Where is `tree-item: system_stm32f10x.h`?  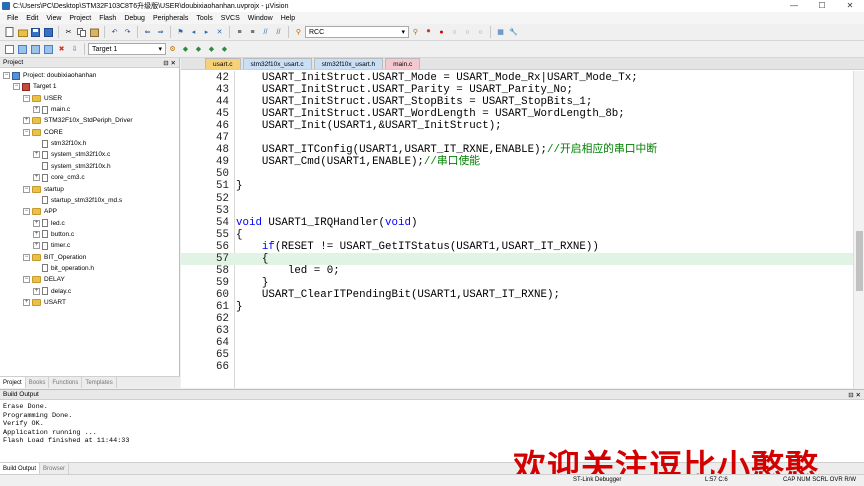 tree-item: system_stm32f10x.h is located at coordinates (72, 166).